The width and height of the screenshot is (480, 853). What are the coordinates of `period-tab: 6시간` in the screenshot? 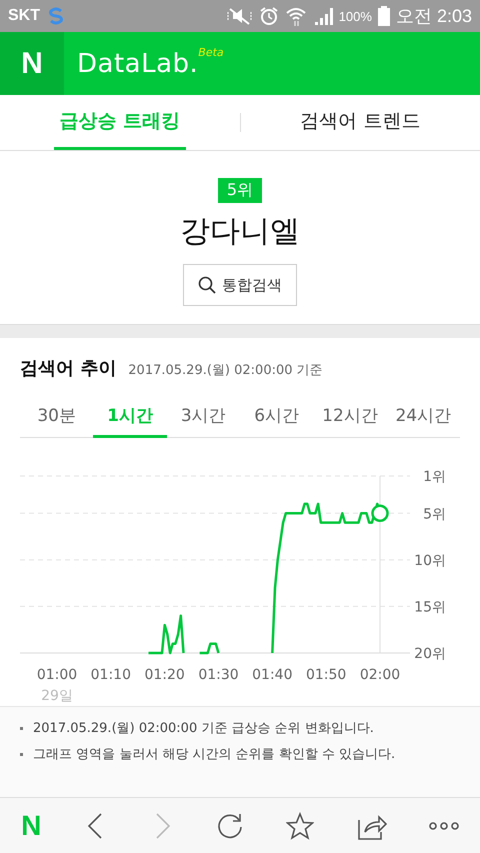 It's located at (277, 418).